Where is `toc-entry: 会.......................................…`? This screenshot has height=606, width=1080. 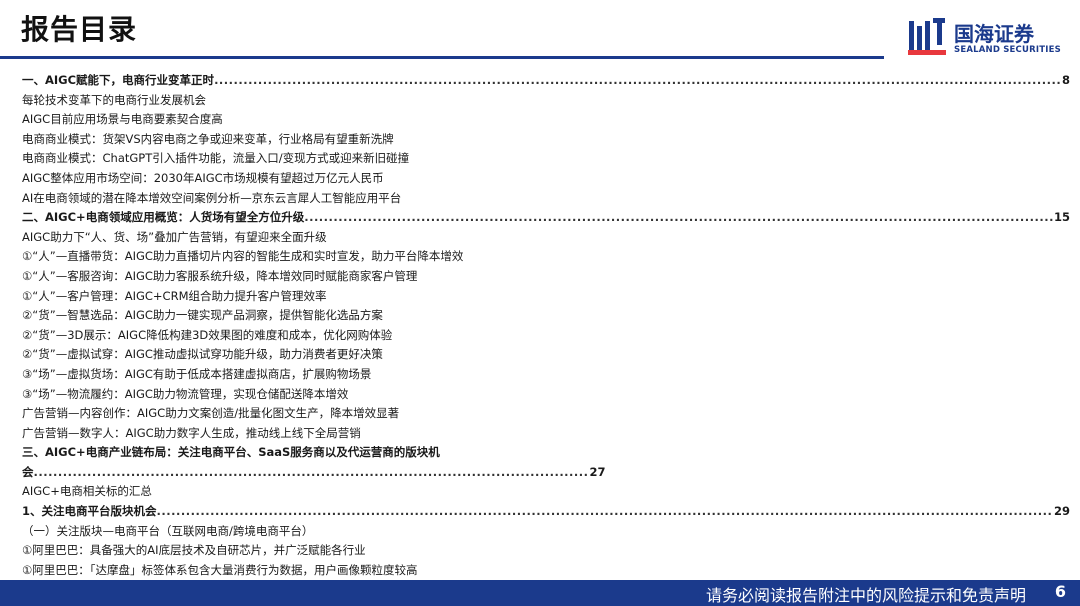 toc-entry: 会.......................................… is located at coordinates (546, 473).